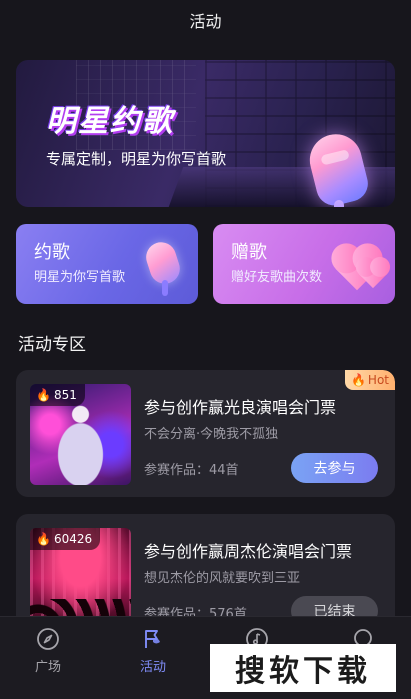 The width and height of the screenshot is (411, 699). I want to click on nav-label: 活动, so click(152, 667).